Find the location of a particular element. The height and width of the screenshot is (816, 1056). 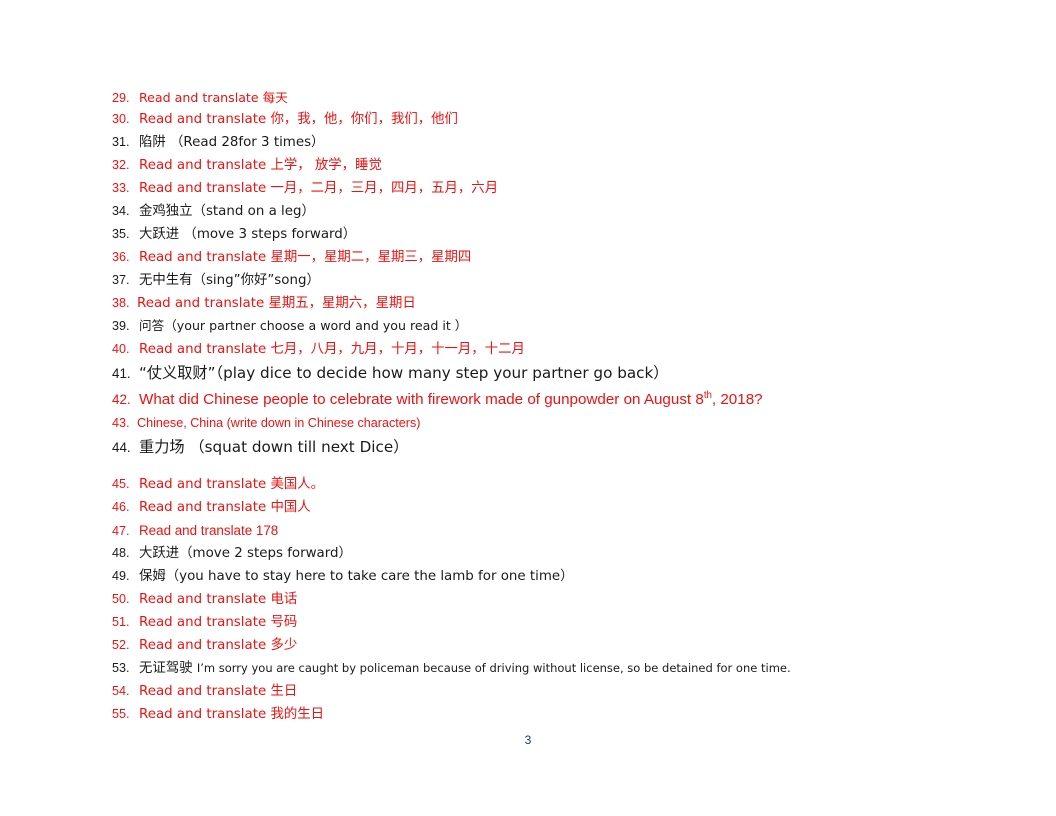

item-text: 陷阱 （Read 28for 3 times） is located at coordinates (232, 143).